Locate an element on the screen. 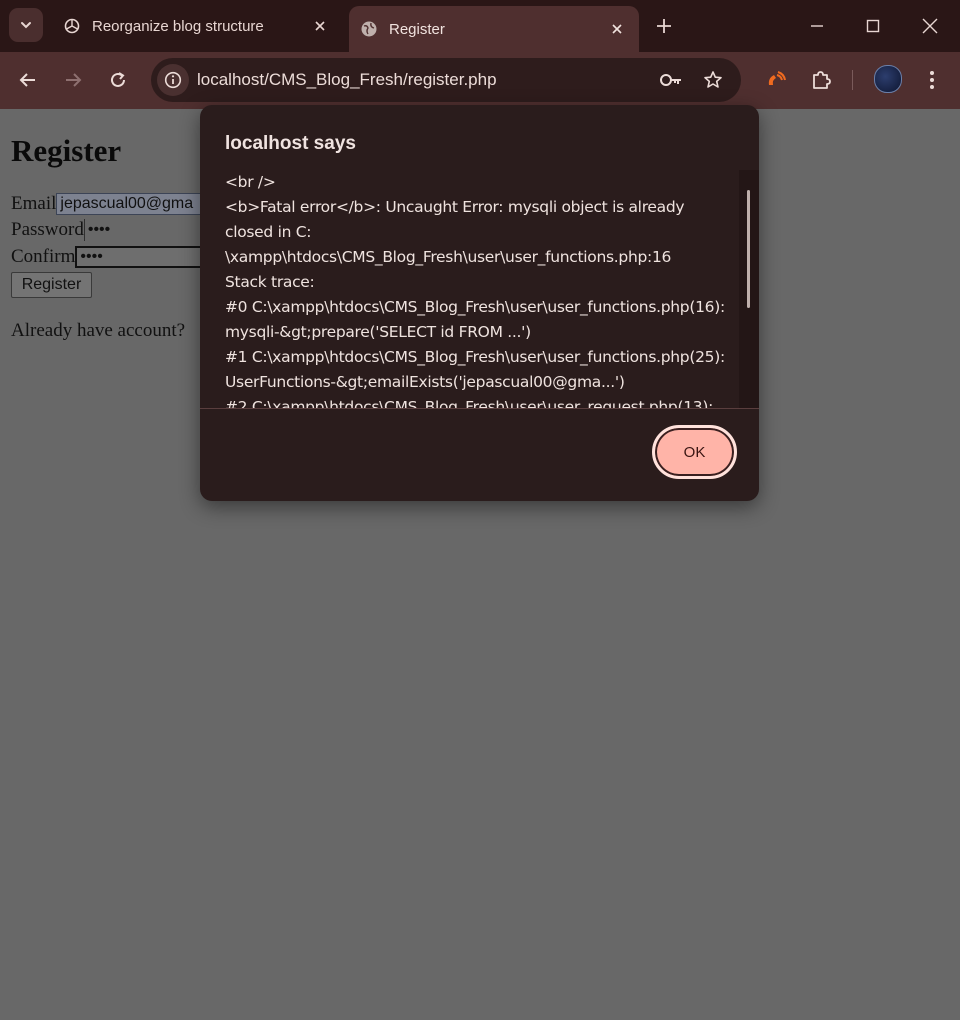 The height and width of the screenshot is (1020, 960). already-have-account-text: Already have account? is located at coordinates (98, 330).